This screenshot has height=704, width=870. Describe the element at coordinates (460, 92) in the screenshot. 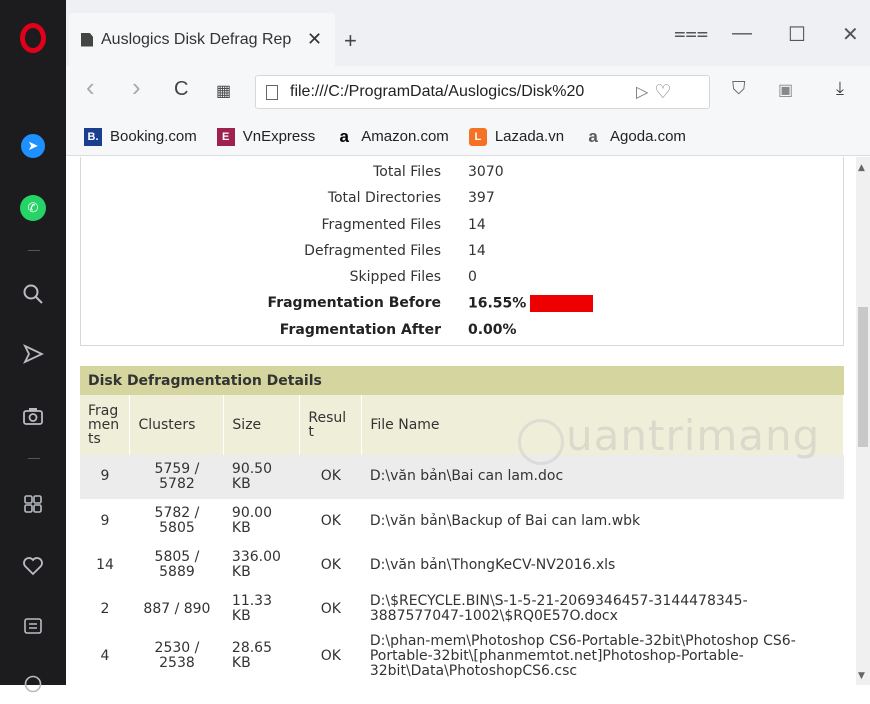

I see `url-text: file:///C:/ProgramData/Auslogics/Disk%20` at that location.